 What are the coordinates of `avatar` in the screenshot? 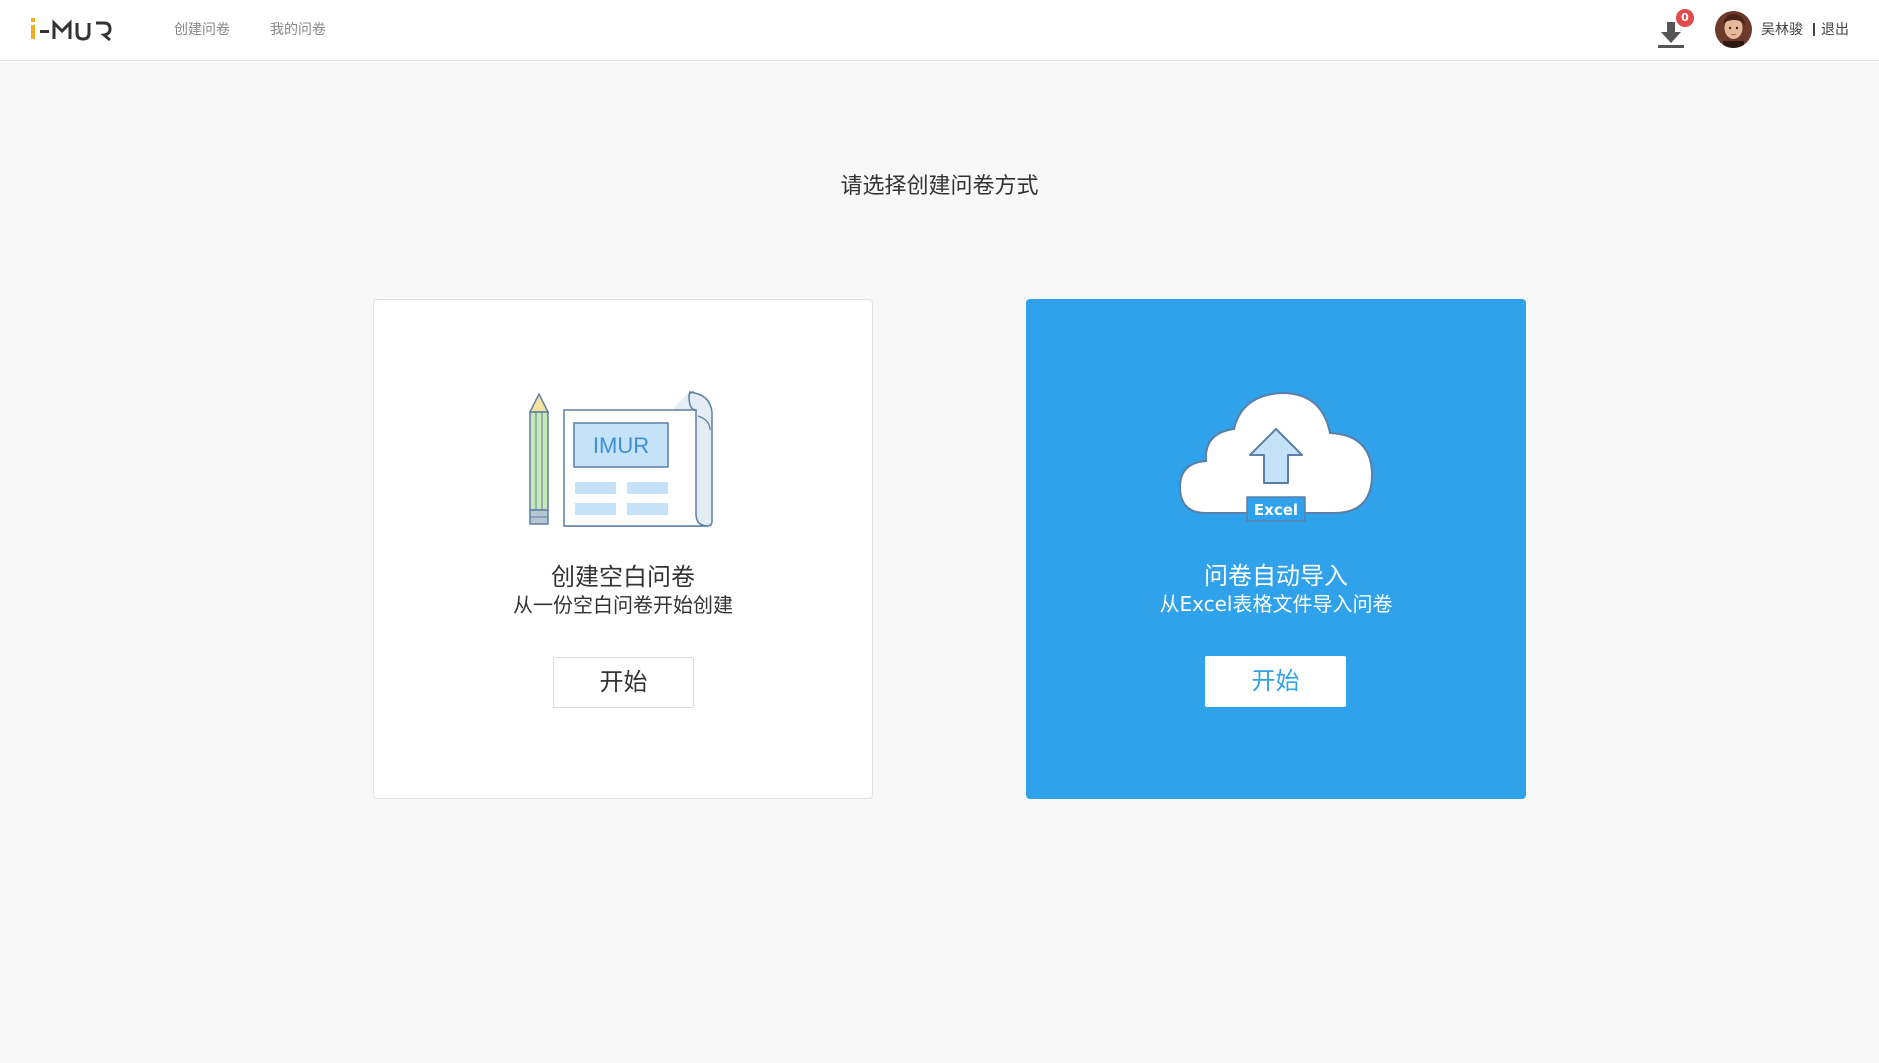 It's located at (1733, 29).